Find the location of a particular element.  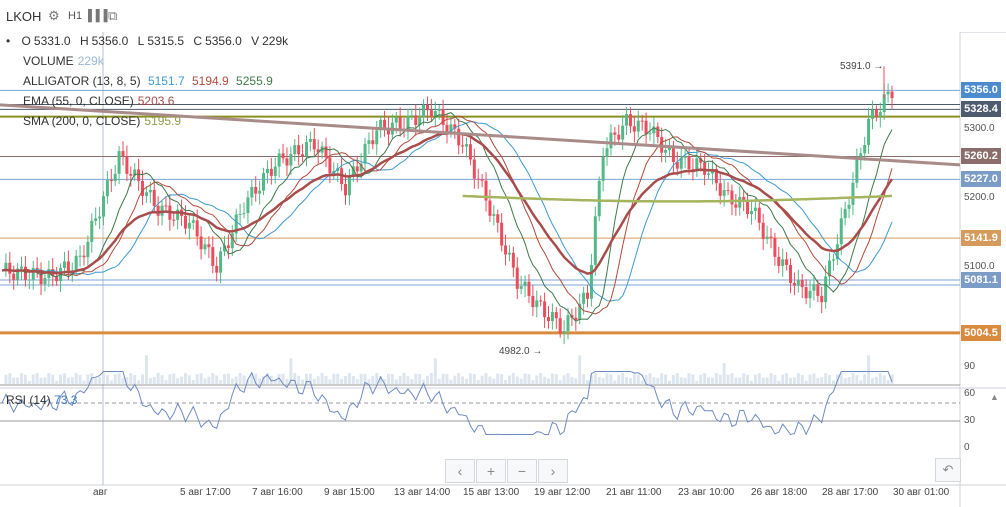

time-tick-label: 15 авг 13:00 is located at coordinates (491, 492).